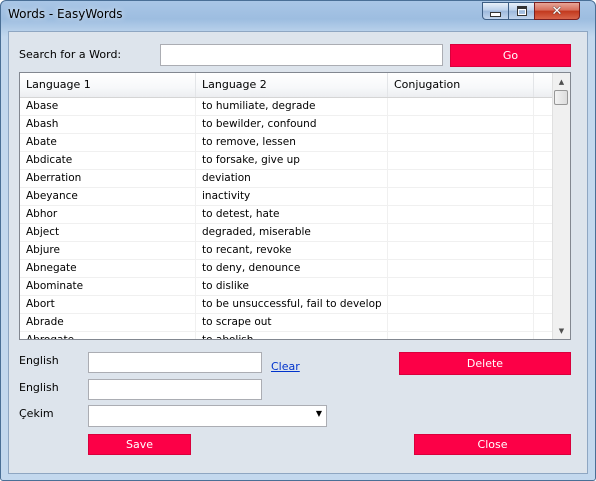 The image size is (596, 481). I want to click on minimize-button, so click(495, 11).